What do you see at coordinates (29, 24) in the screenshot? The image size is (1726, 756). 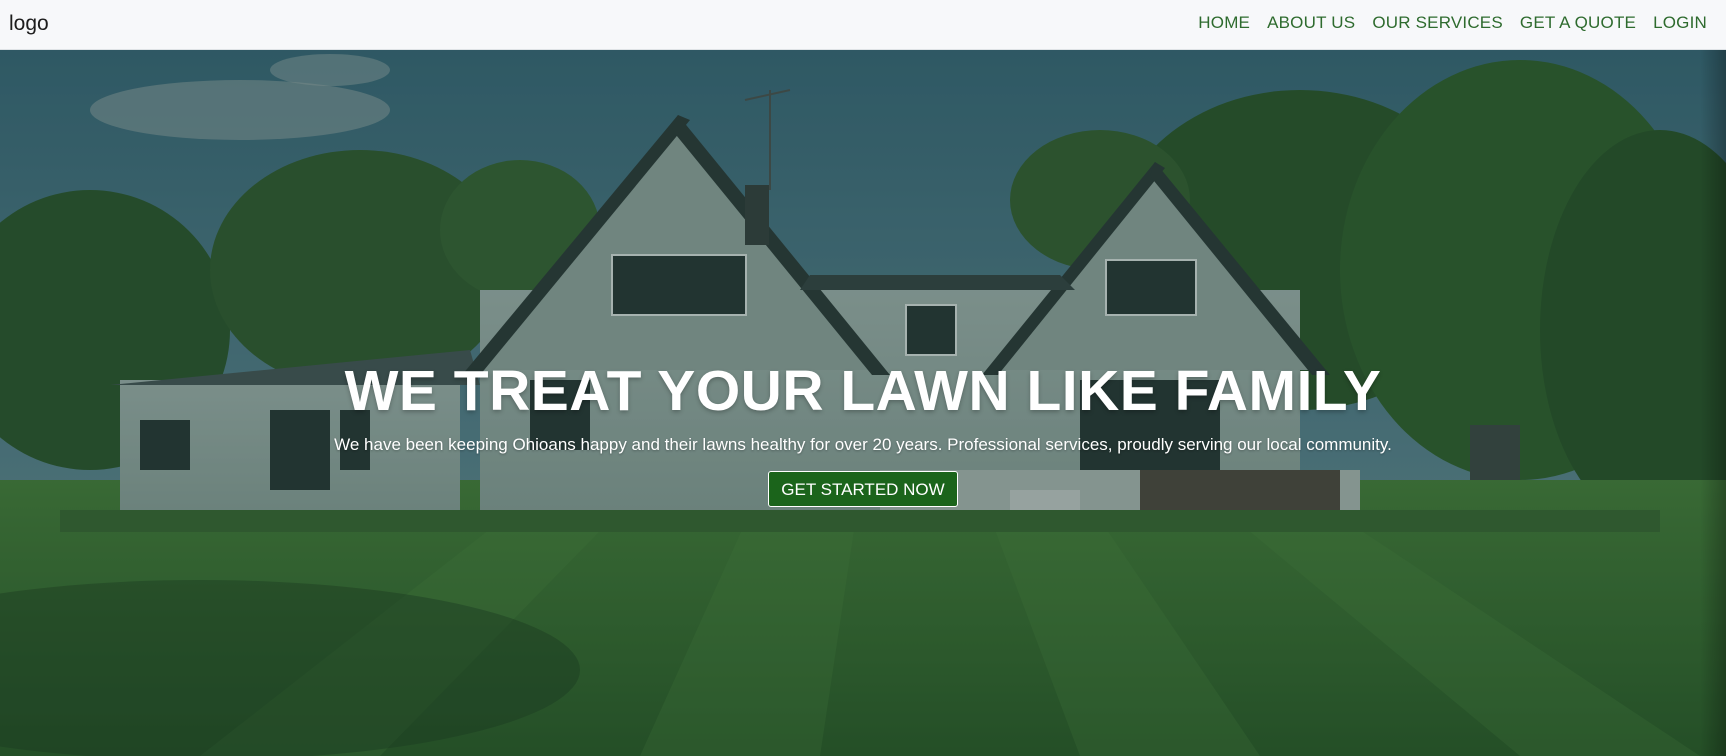 I see `site-logo: logo` at bounding box center [29, 24].